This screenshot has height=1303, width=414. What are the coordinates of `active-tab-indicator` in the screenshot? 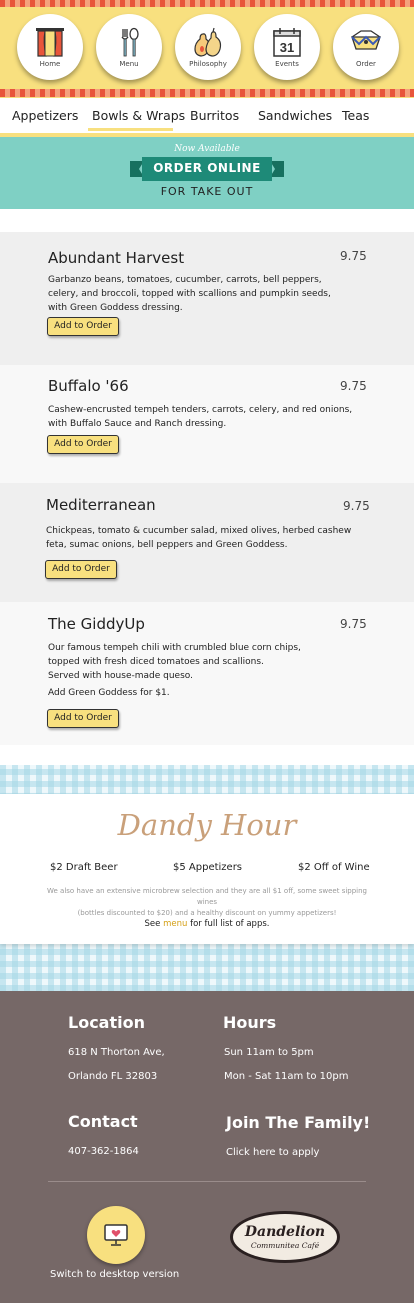 It's located at (130, 129).